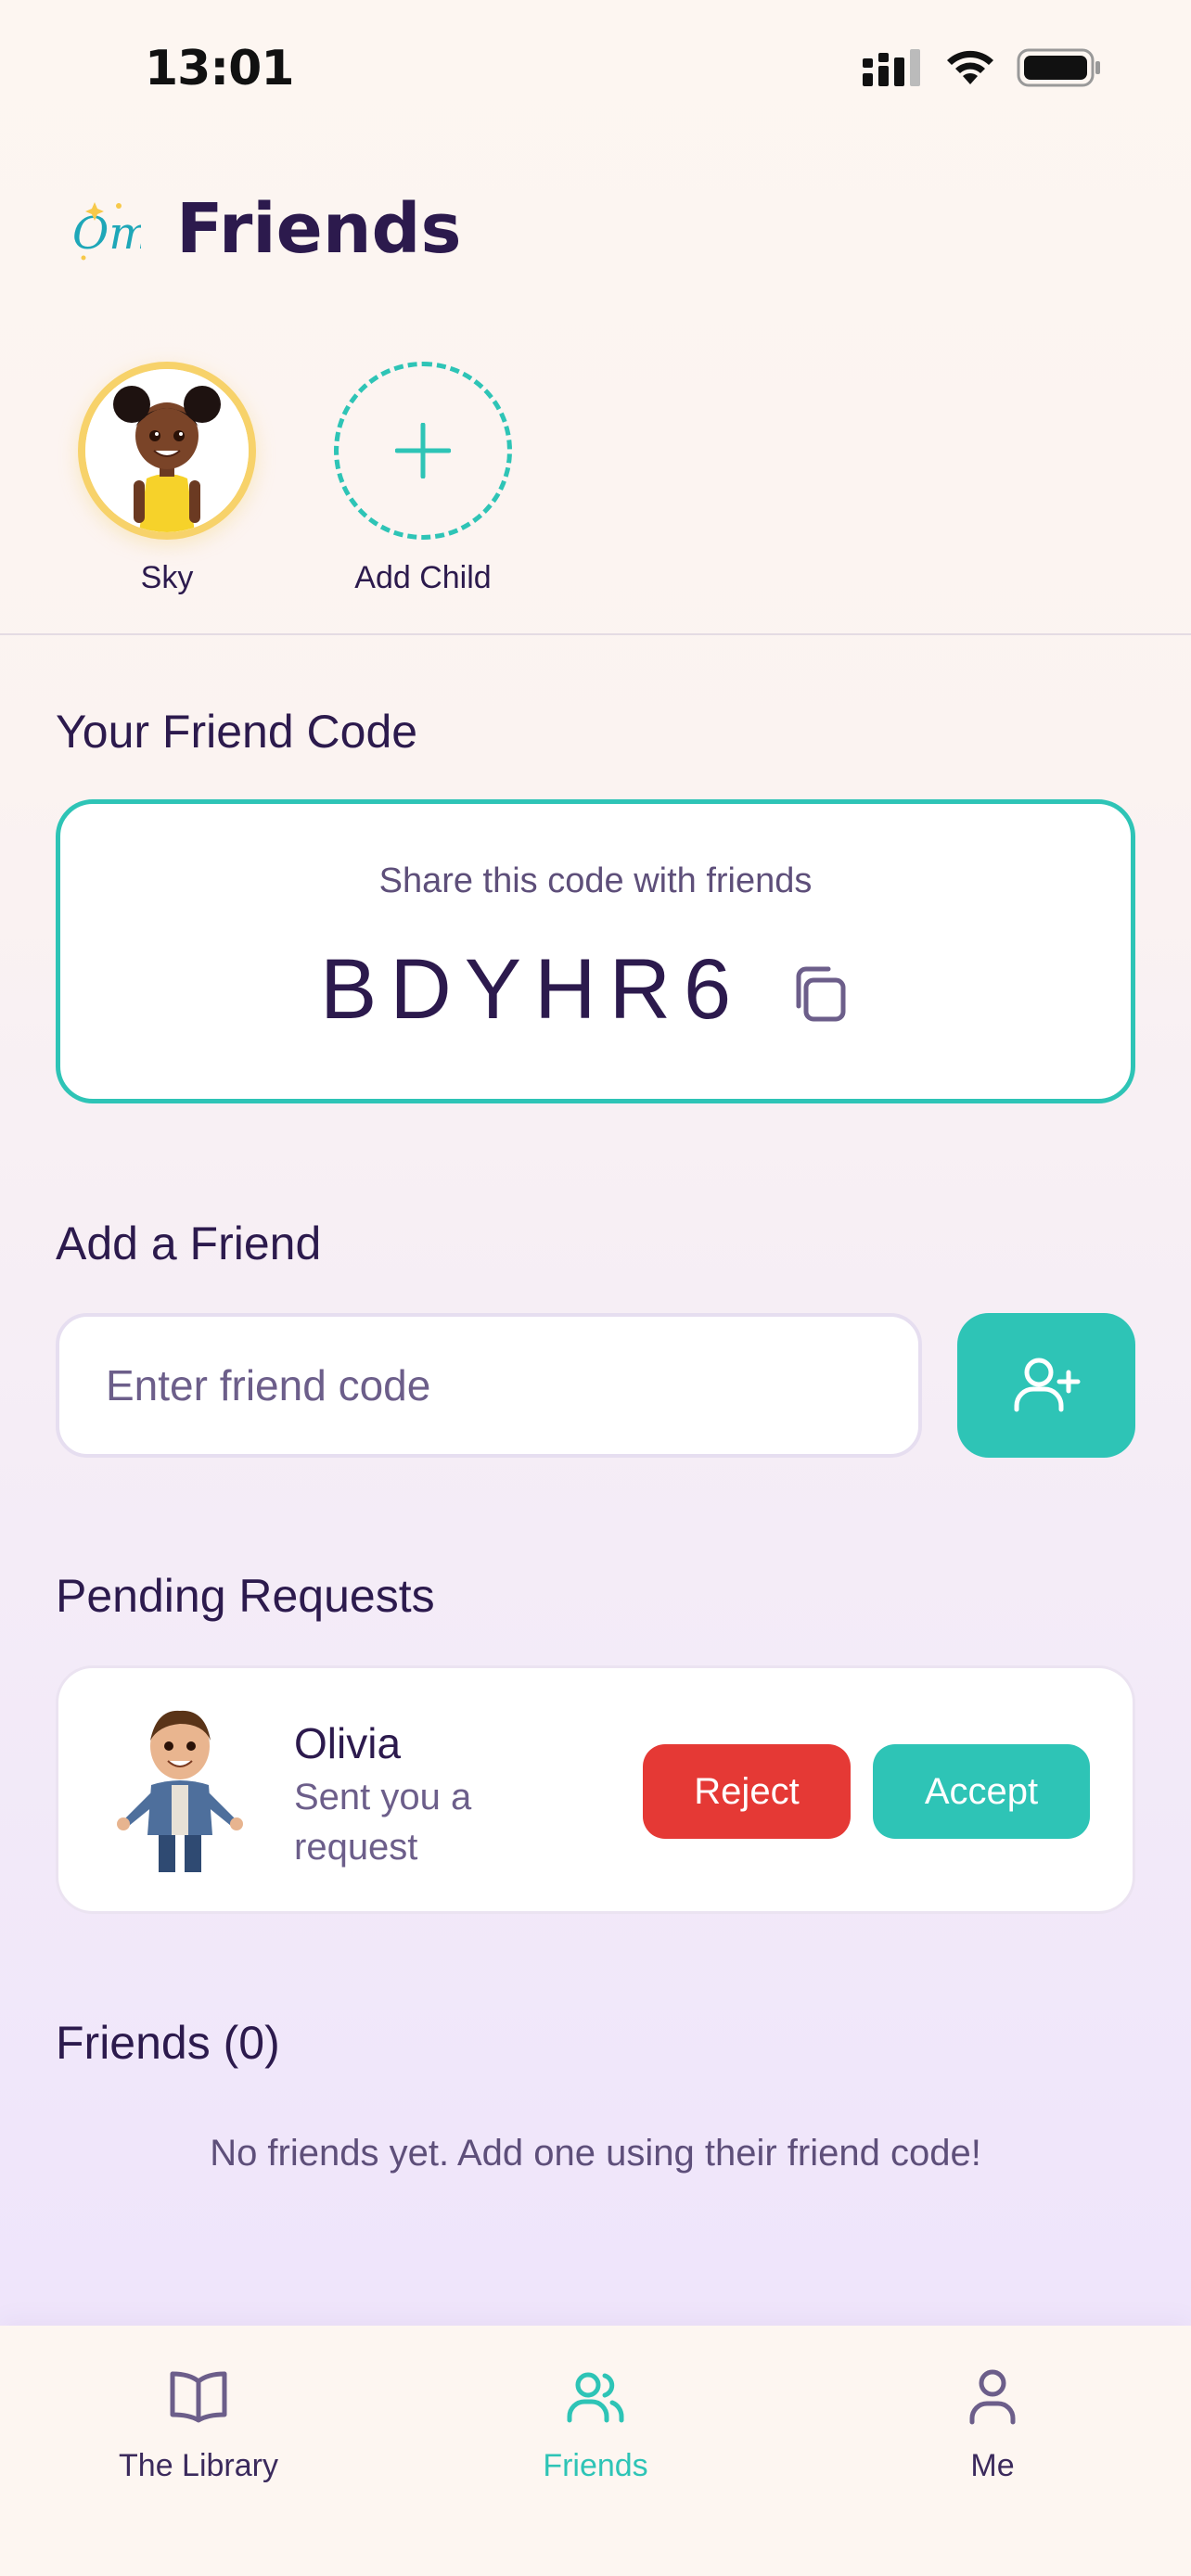 The height and width of the screenshot is (2576, 1191). Describe the element at coordinates (246, 1596) in the screenshot. I see `pending-requests-title: Pending Requests` at that location.